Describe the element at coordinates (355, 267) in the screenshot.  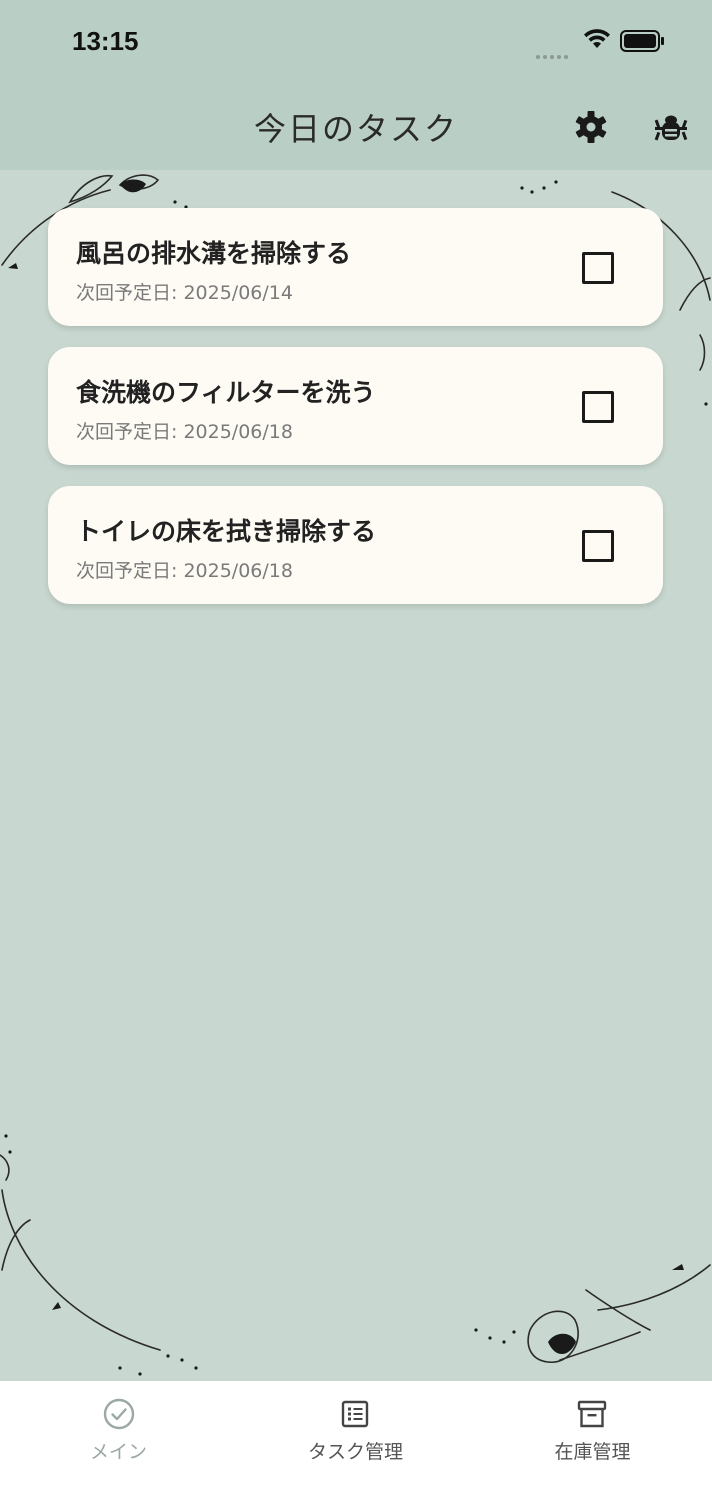
I see `task-card: 風呂の排水溝を掃除する 次回予定日: 2025/06/14` at that location.